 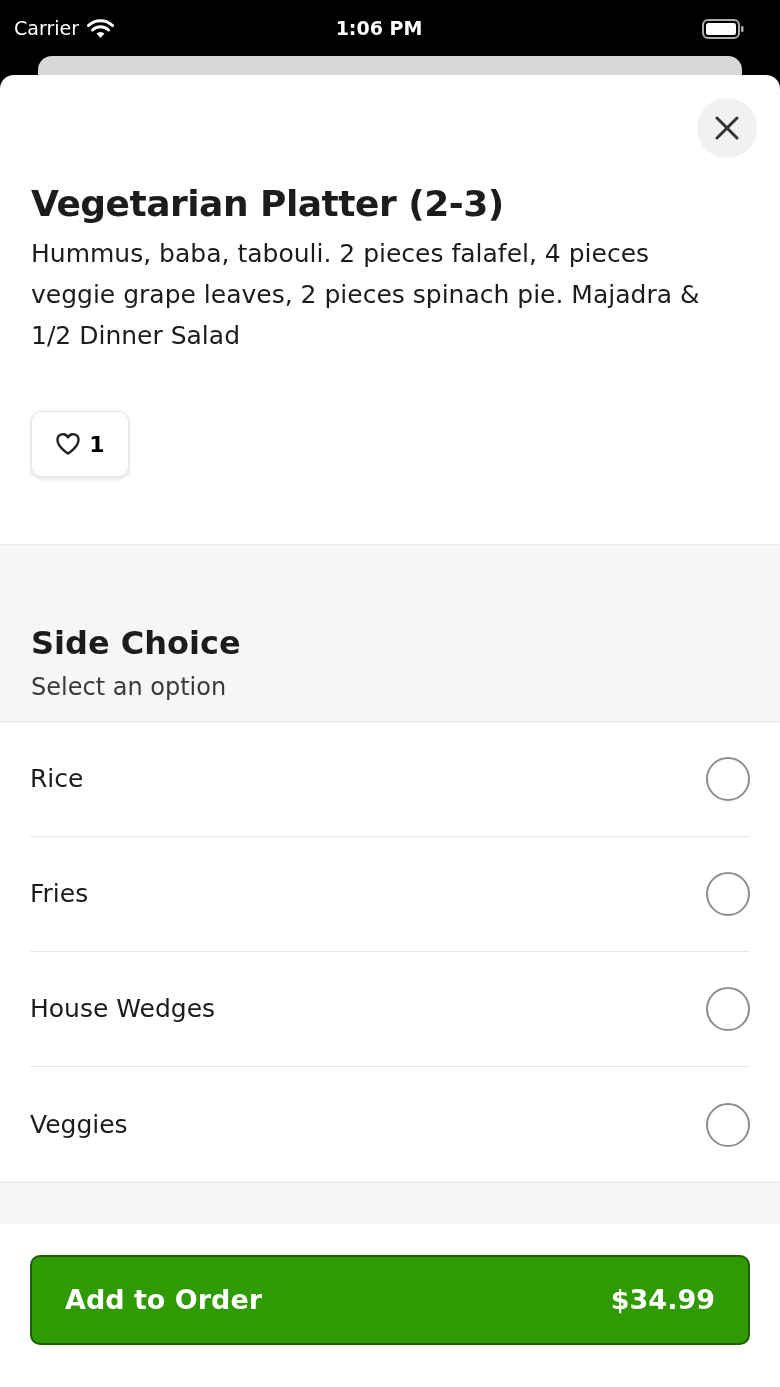 What do you see at coordinates (59, 894) in the screenshot?
I see `option-label: Fries` at bounding box center [59, 894].